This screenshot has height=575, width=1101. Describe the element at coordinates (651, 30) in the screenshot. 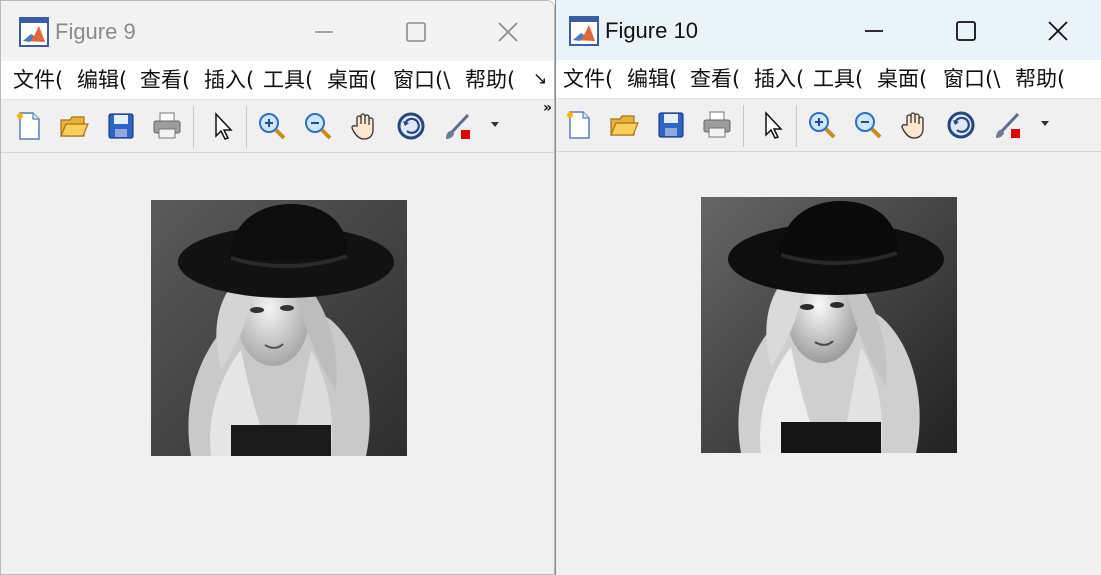

I see `window-title: Figure 10` at that location.